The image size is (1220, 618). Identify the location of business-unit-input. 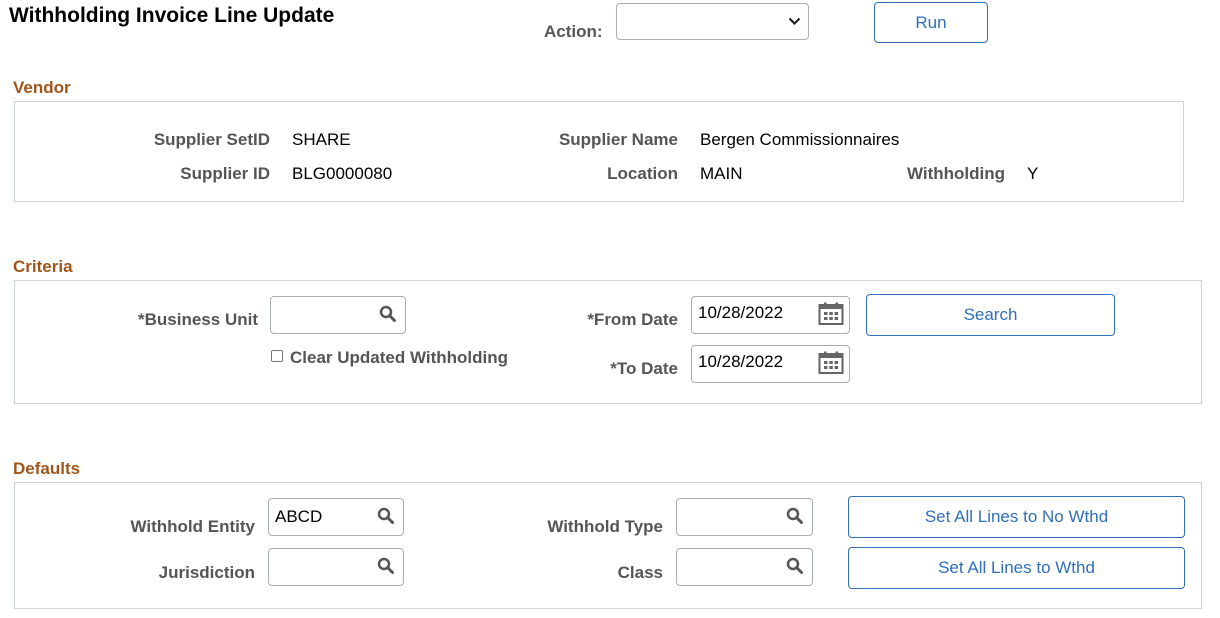
(338, 315).